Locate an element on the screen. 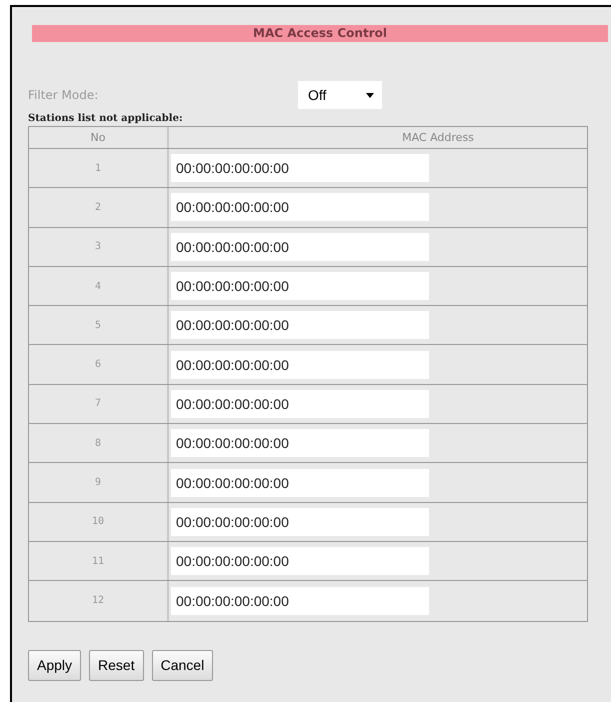 The image size is (611, 702). column-header: No is located at coordinates (99, 137).